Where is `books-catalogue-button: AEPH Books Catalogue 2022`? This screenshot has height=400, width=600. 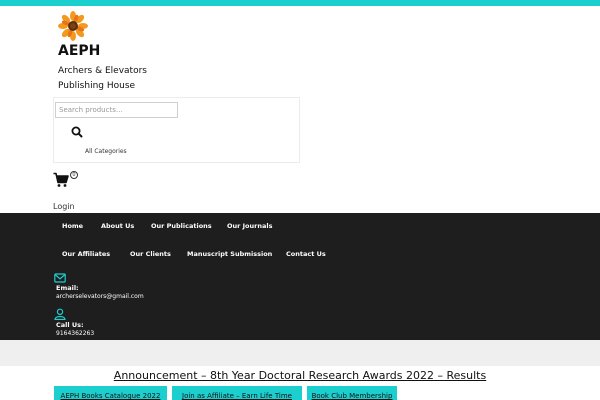 books-catalogue-button: AEPH Books Catalogue 2022 is located at coordinates (110, 393).